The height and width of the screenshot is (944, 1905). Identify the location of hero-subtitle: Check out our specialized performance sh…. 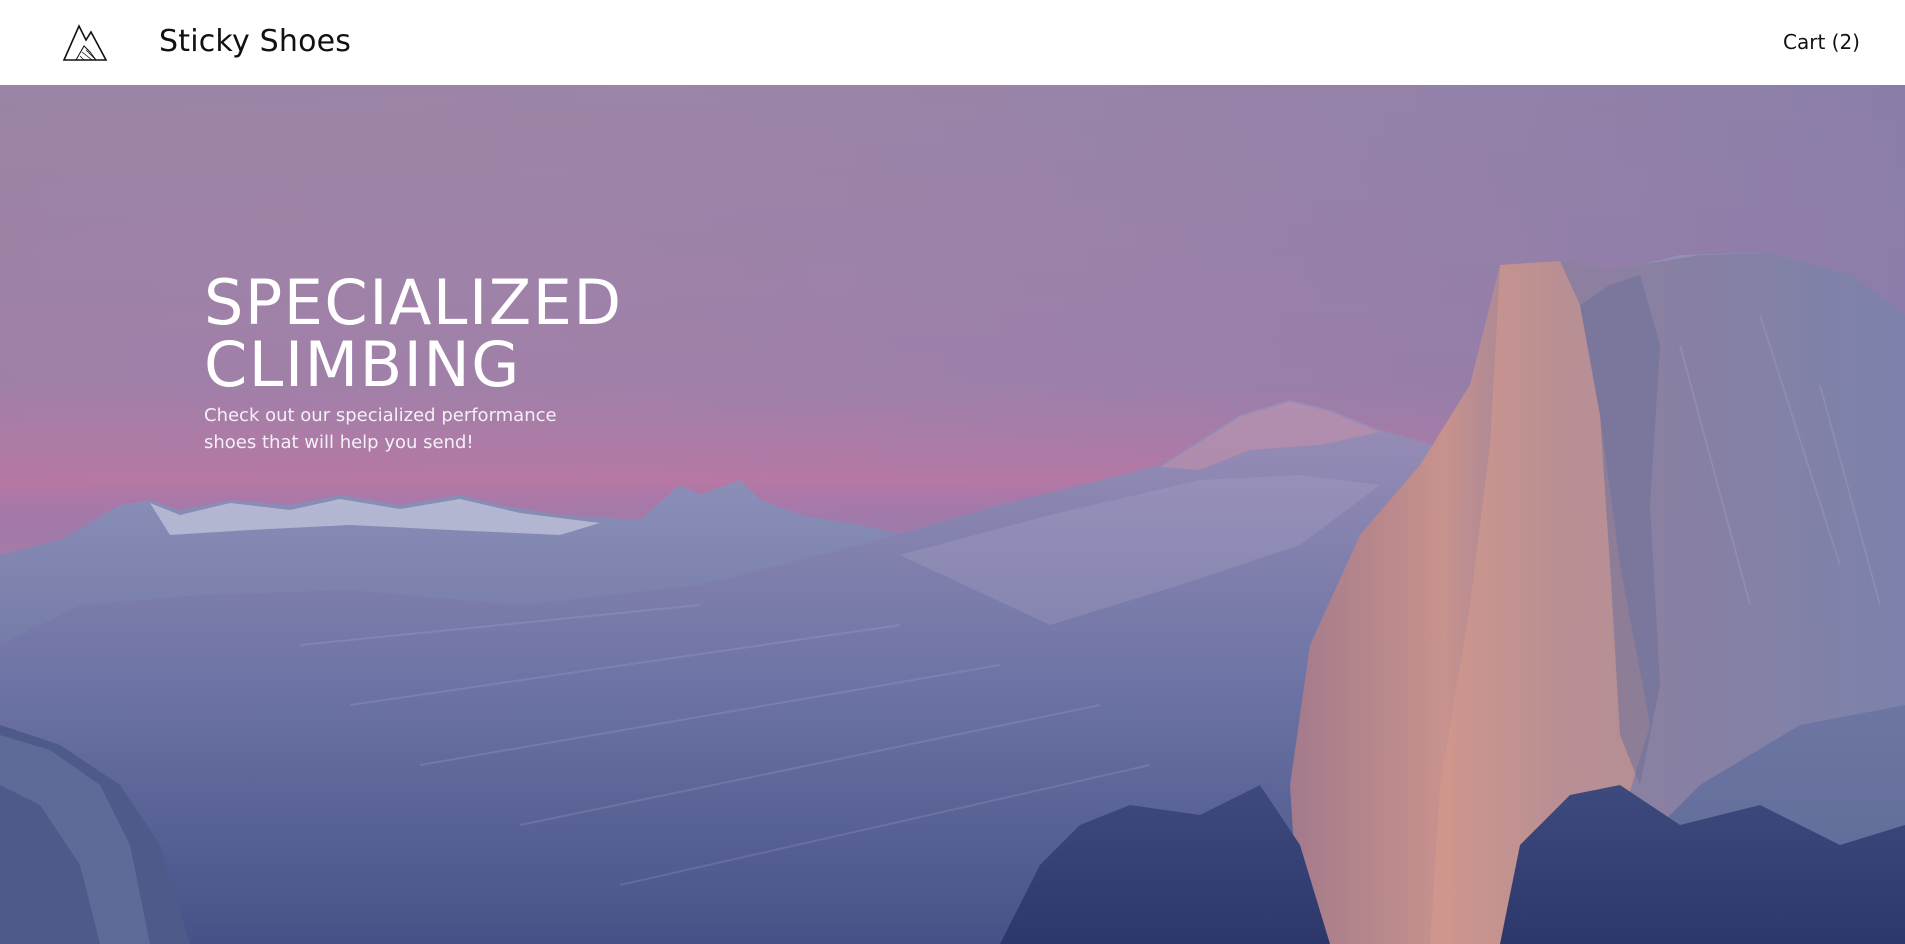
(380, 429).